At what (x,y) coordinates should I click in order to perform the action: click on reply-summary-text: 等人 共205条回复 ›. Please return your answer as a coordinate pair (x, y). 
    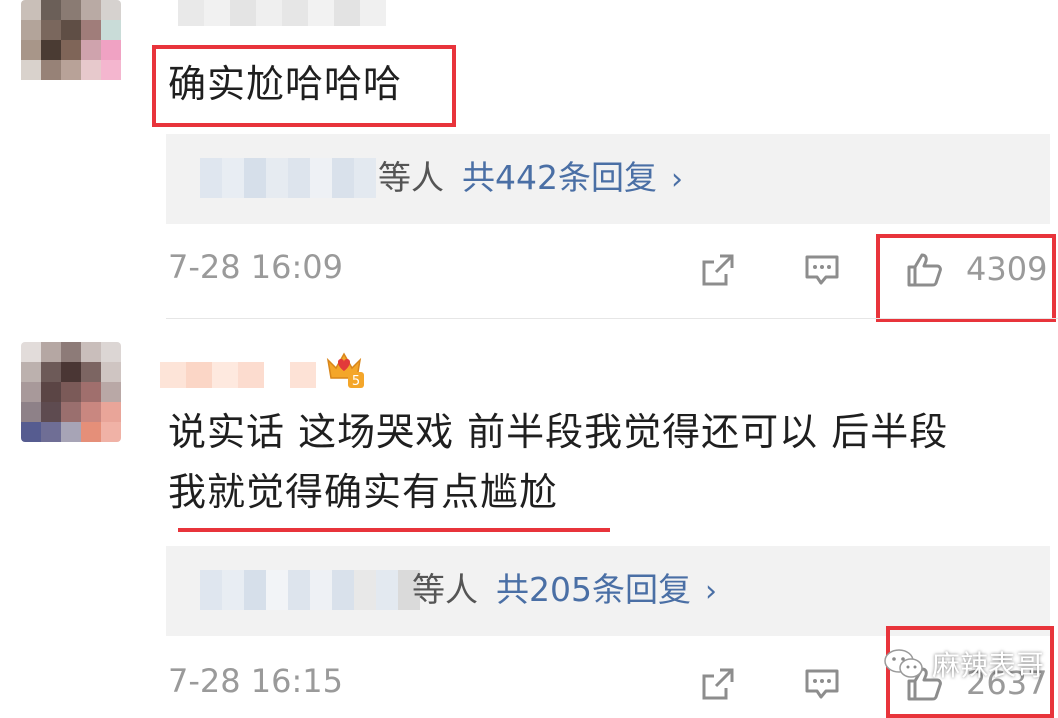
    Looking at the image, I should click on (564, 591).